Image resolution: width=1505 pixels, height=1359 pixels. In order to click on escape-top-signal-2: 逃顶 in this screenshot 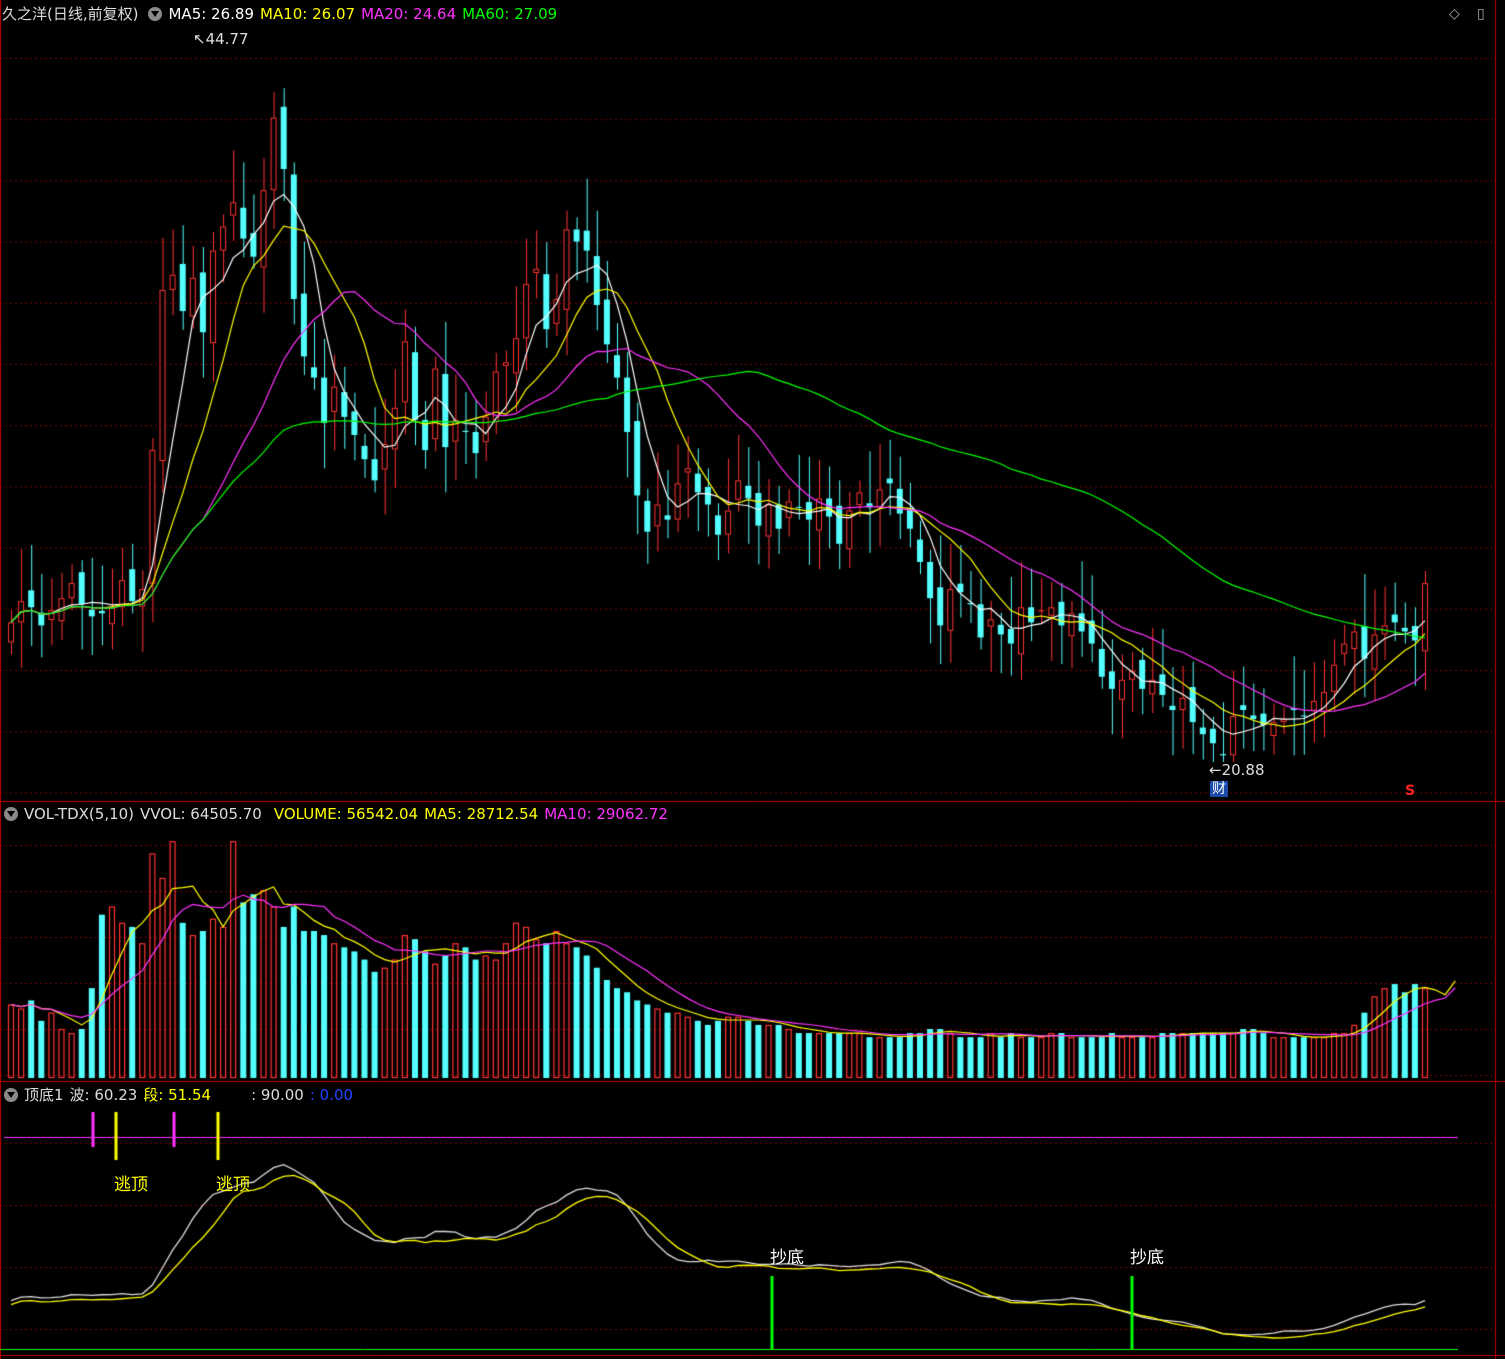, I will do `click(233, 1185)`.